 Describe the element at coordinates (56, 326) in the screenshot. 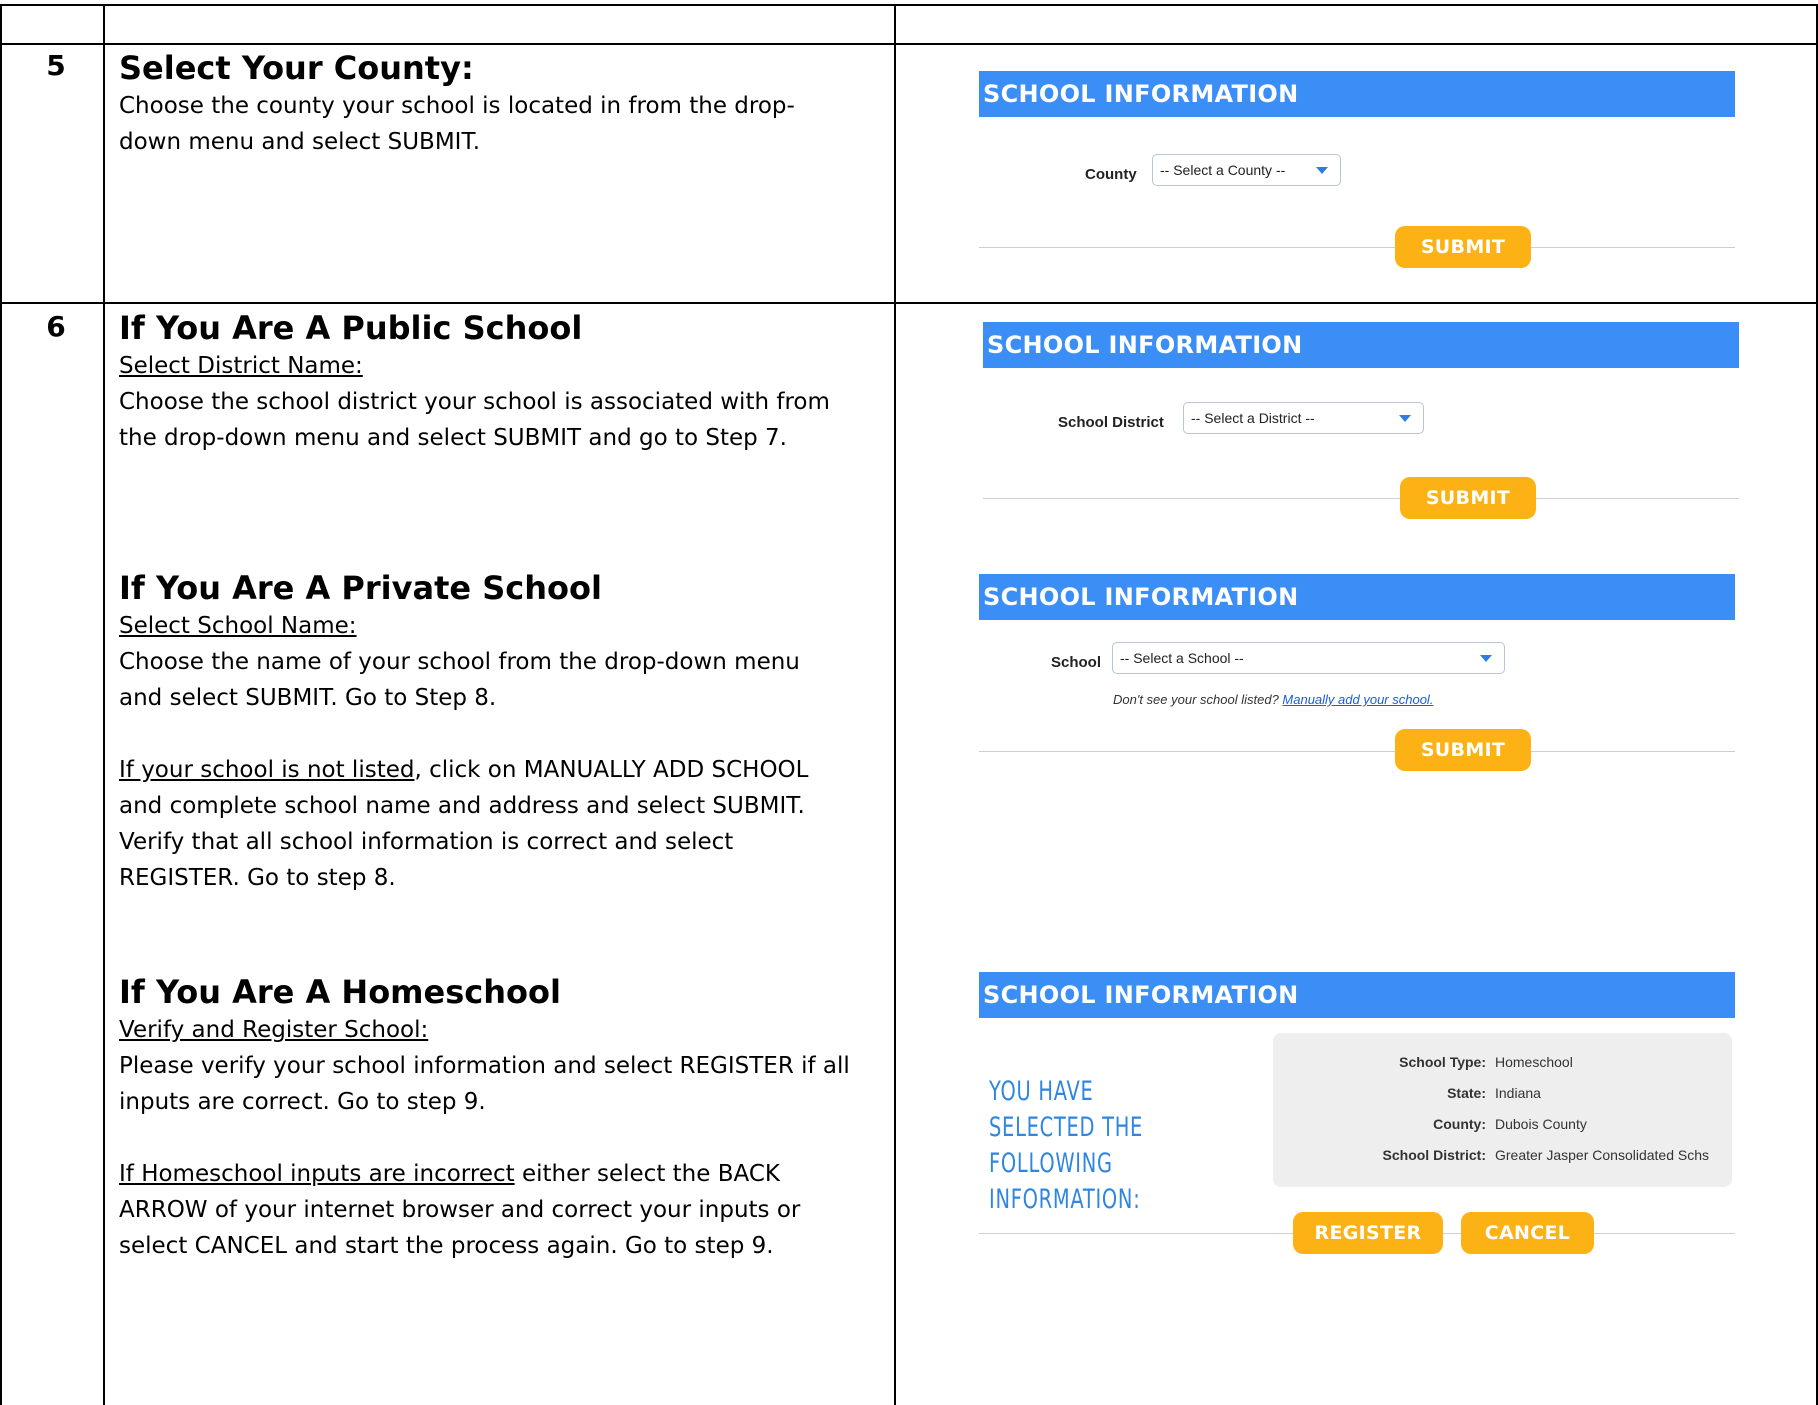

I see `step-number: 6` at that location.